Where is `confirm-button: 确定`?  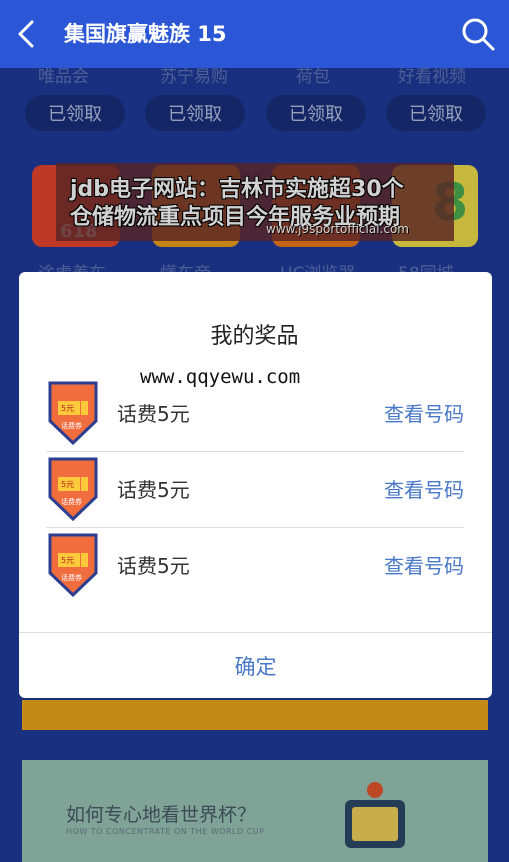 confirm-button: 确定 is located at coordinates (255, 665).